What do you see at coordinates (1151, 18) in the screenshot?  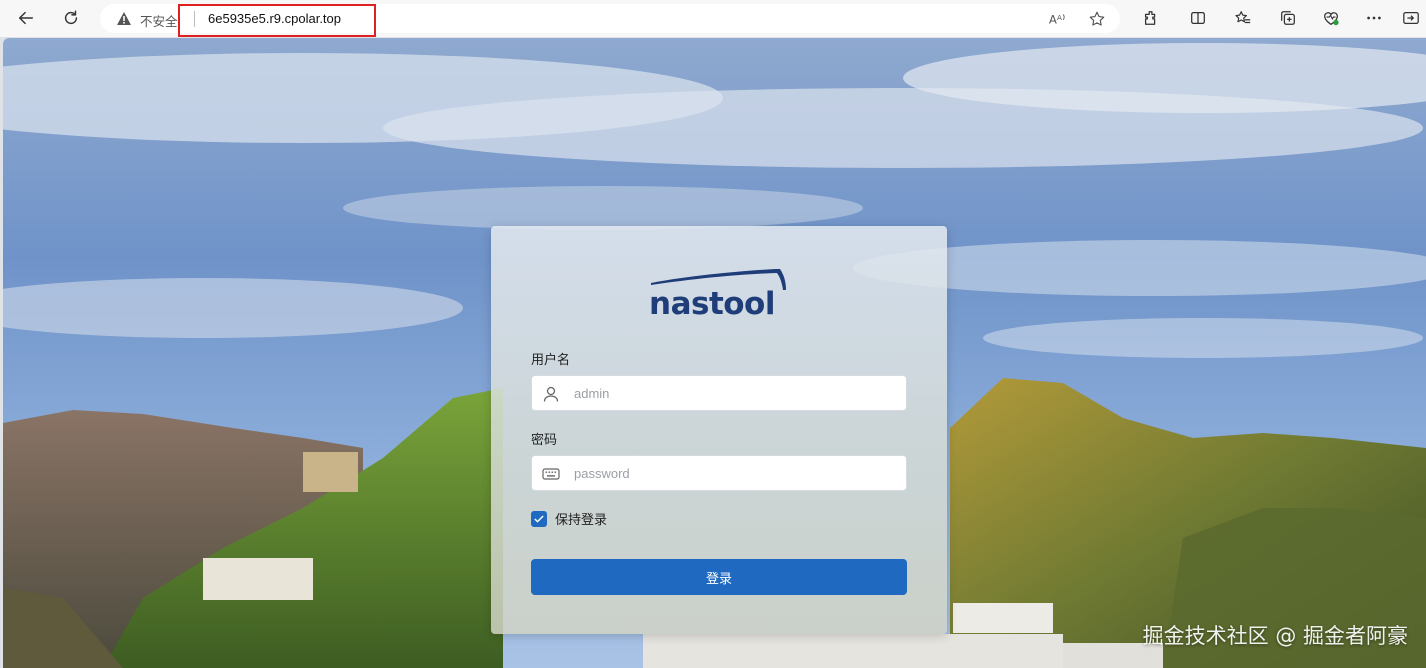 I see `extensions-icon` at bounding box center [1151, 18].